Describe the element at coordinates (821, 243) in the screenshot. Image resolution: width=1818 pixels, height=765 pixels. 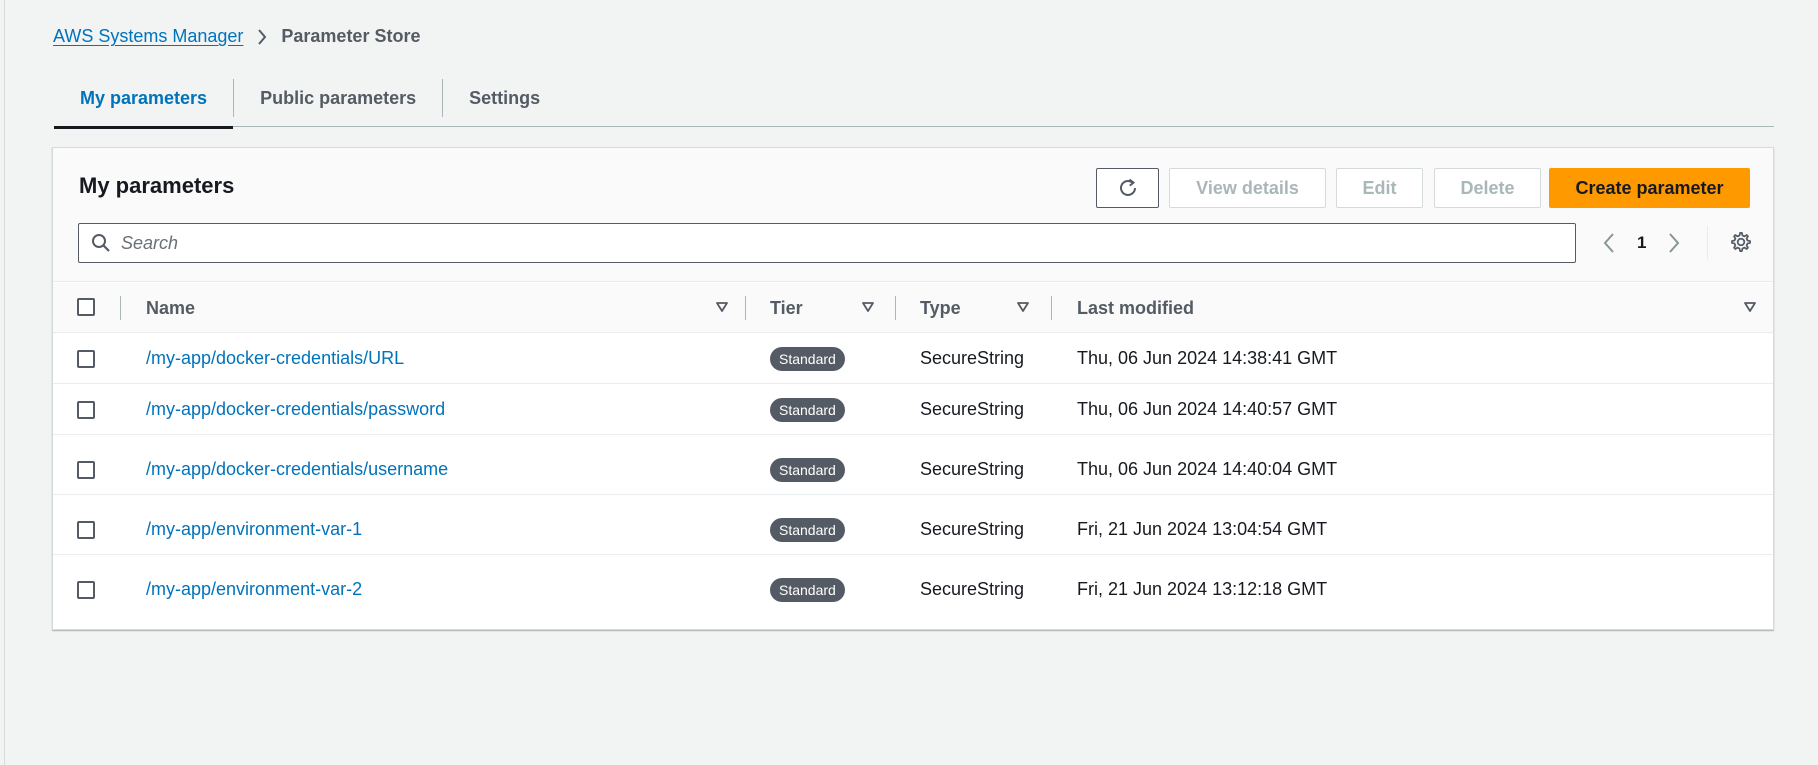
I see `search-input` at that location.